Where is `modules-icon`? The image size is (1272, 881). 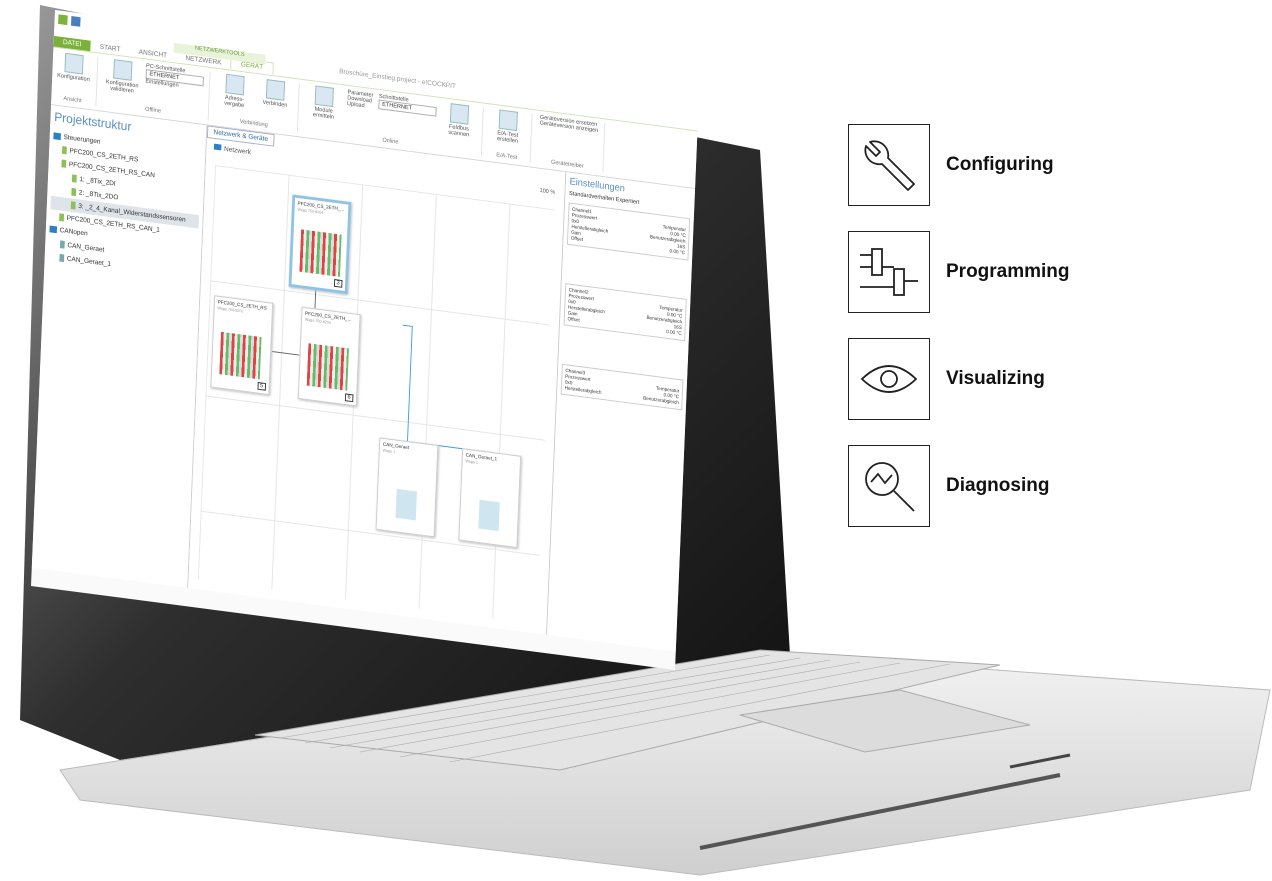
modules-icon is located at coordinates (324, 96).